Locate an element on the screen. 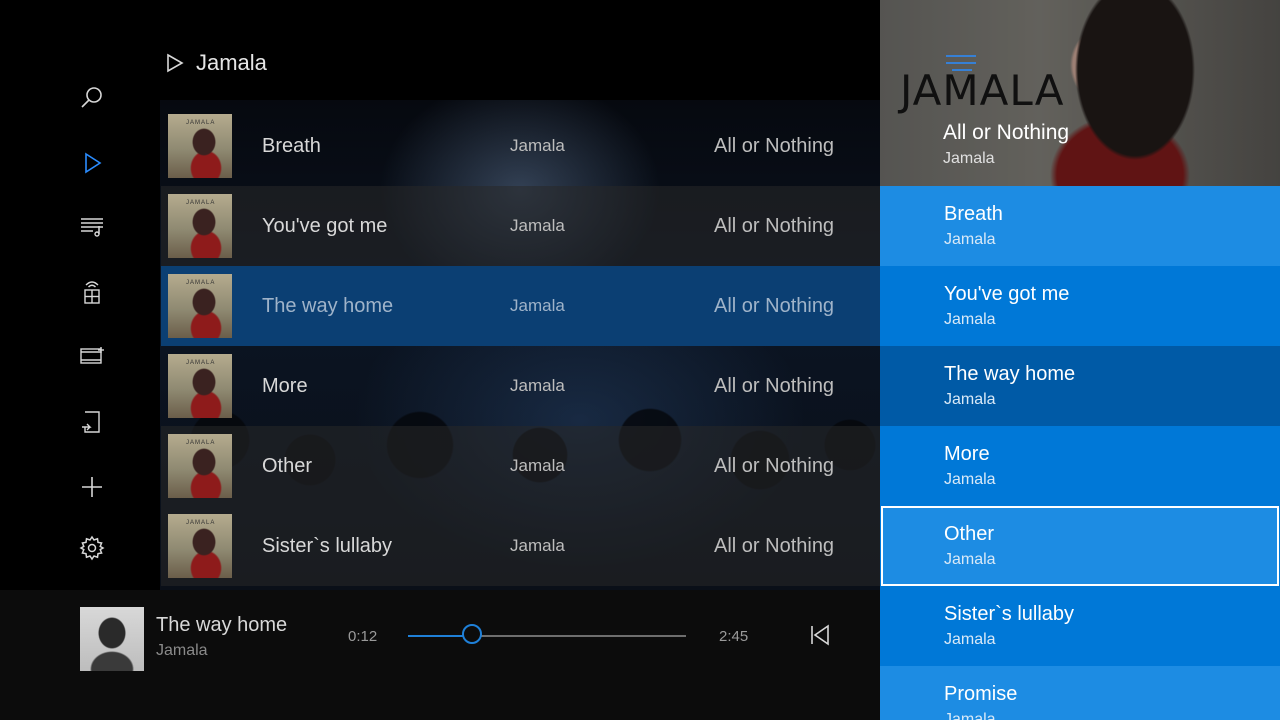  sidebar-item-now-playing is located at coordinates (92, 163).